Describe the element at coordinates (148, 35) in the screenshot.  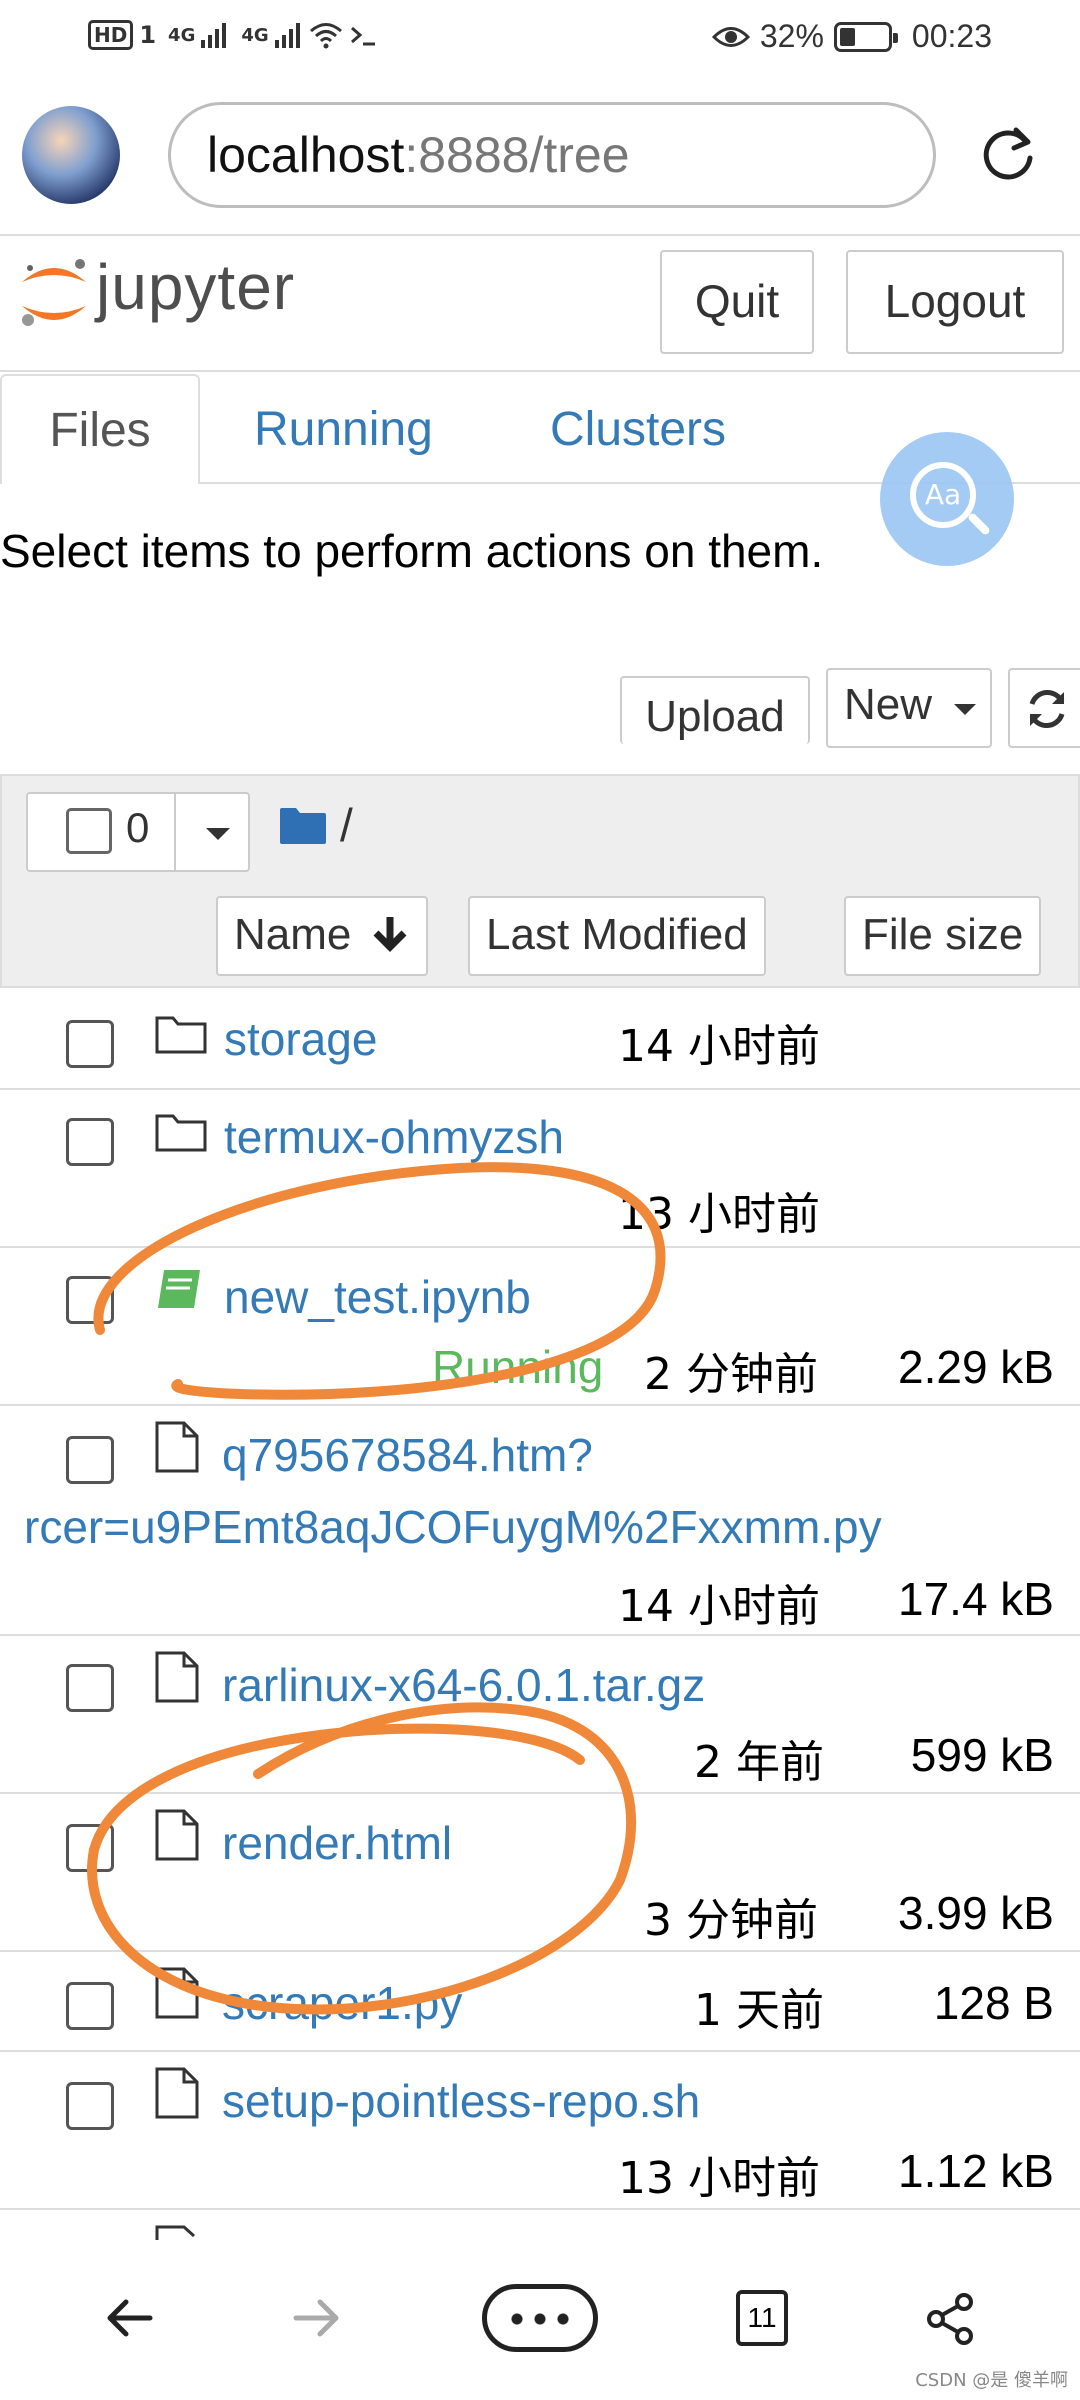
I see `sim-indicator: 1` at that location.